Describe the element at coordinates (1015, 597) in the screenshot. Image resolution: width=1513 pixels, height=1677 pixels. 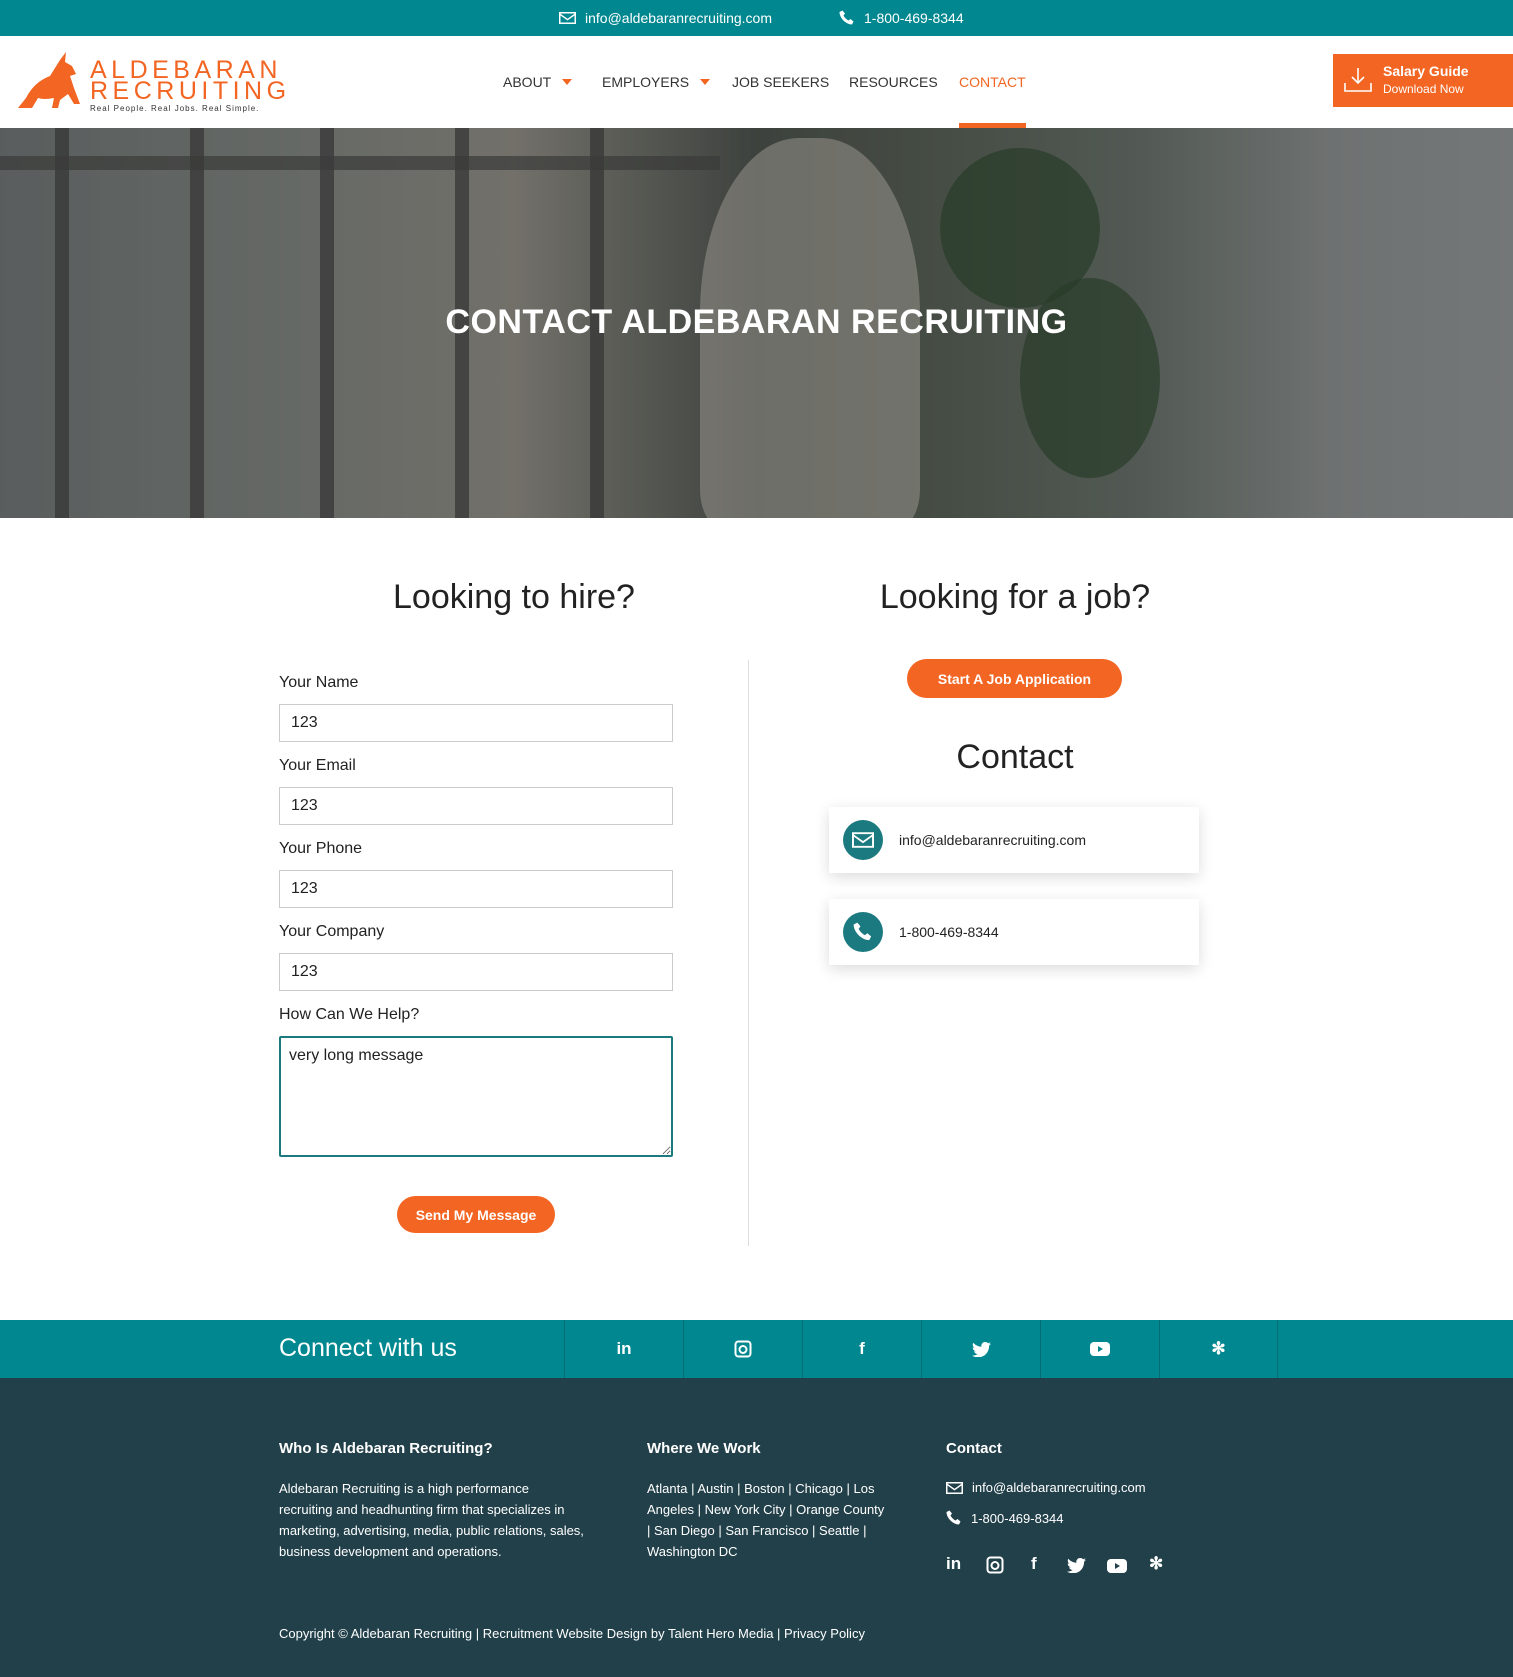
I see `job-title: Looking for a job?` at that location.